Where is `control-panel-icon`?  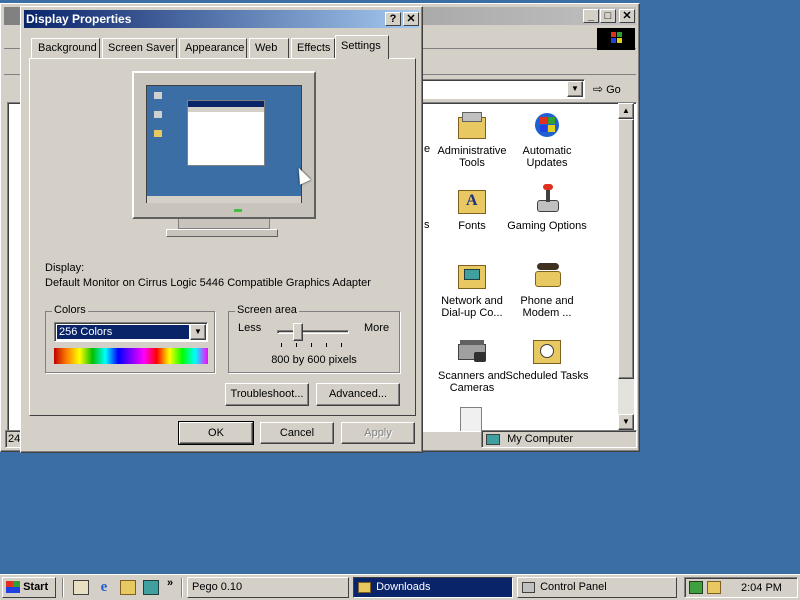 control-panel-icon is located at coordinates (528, 587).